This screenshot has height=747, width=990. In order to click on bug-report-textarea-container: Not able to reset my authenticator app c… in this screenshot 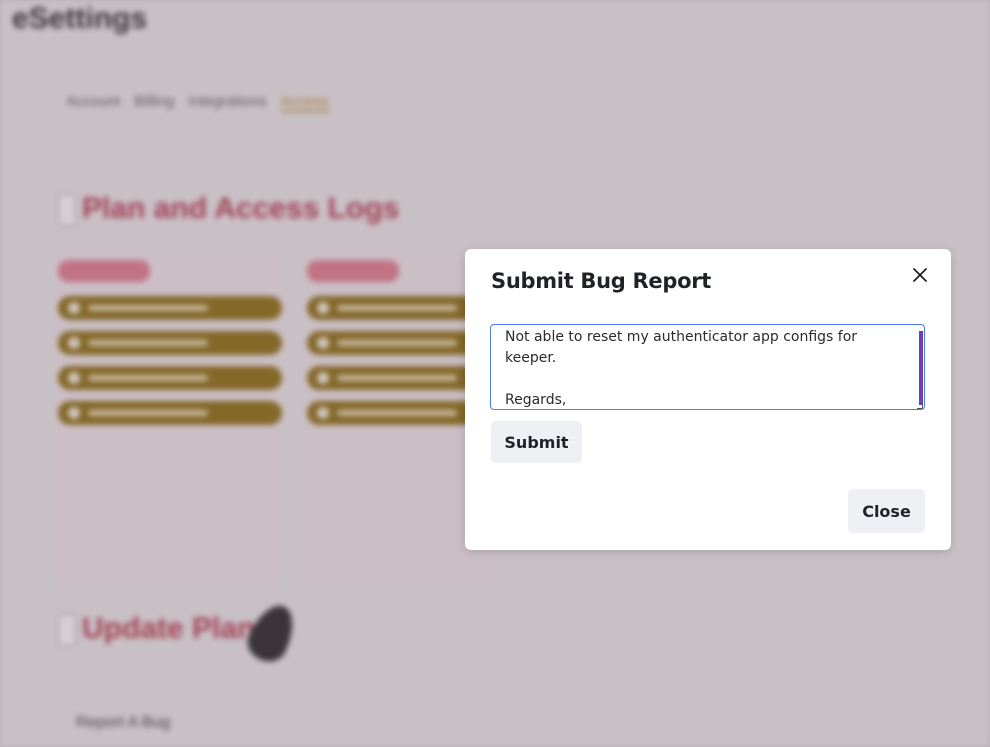, I will do `click(707, 367)`.